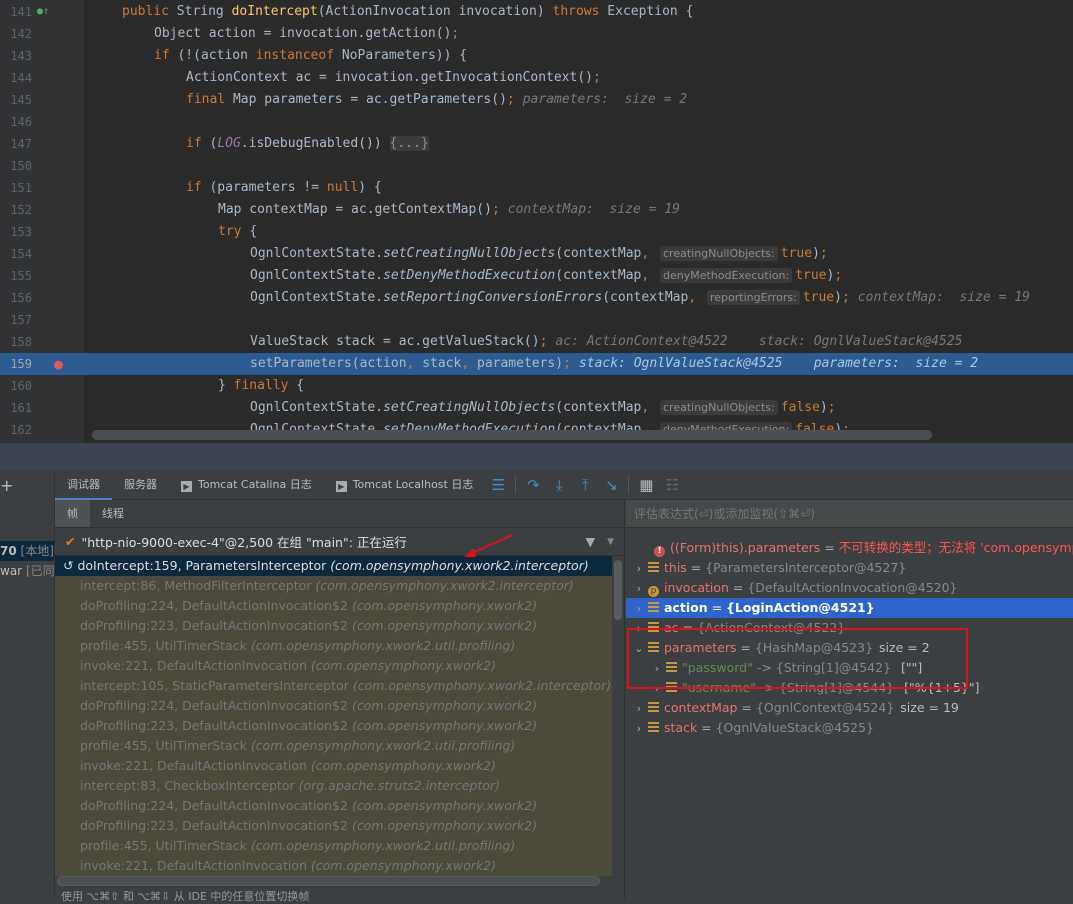  Describe the element at coordinates (653, 727) in the screenshot. I see `field-icon` at that location.